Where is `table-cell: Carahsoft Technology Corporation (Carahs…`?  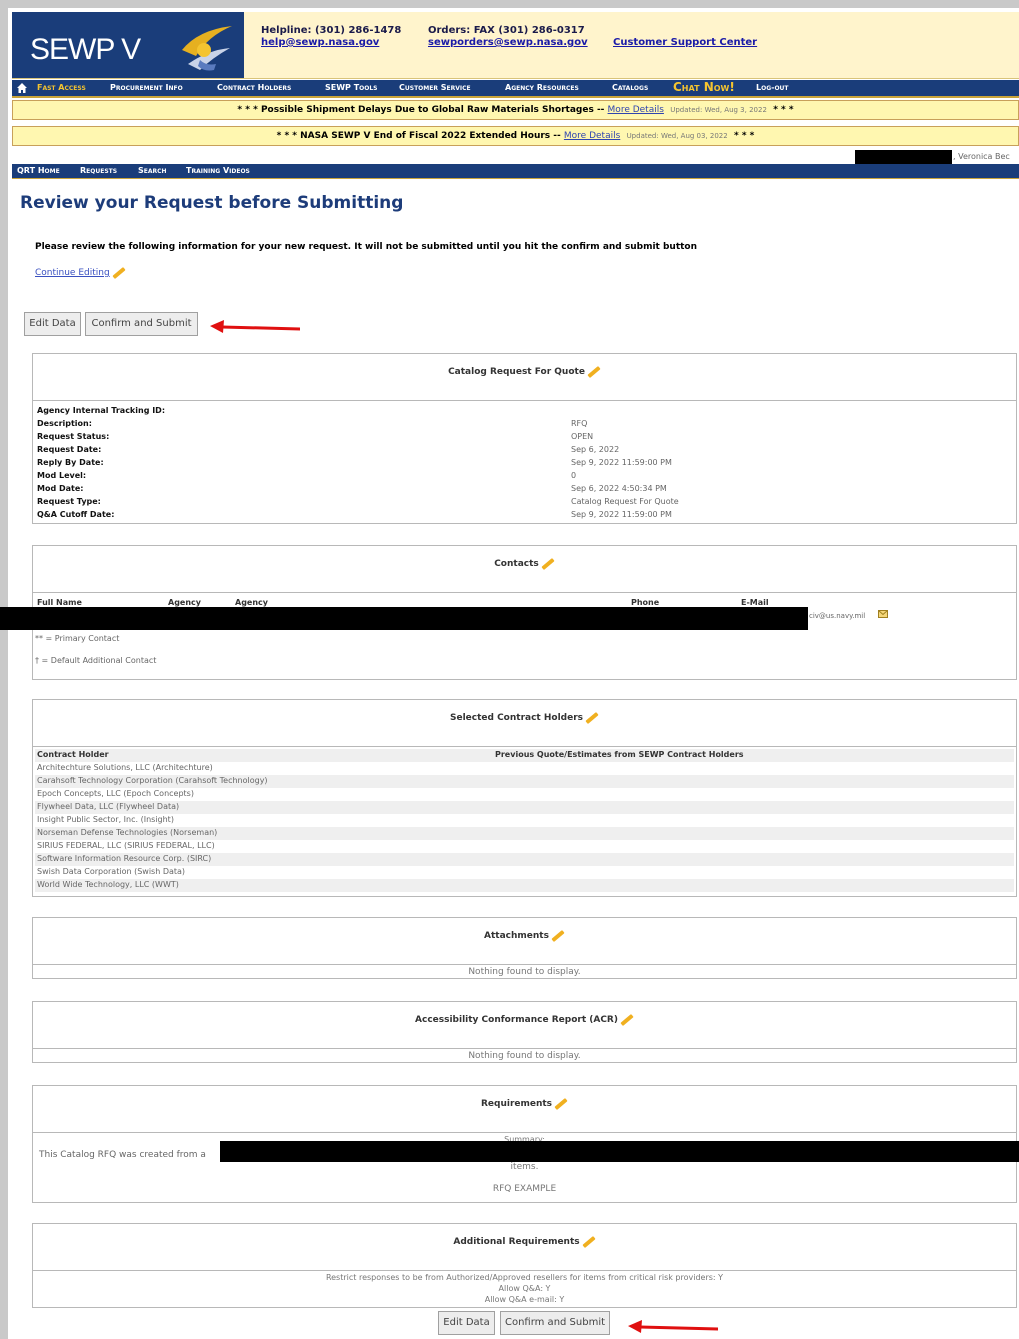
table-cell: Carahsoft Technology Corporation (Carahs… is located at coordinates (152, 780).